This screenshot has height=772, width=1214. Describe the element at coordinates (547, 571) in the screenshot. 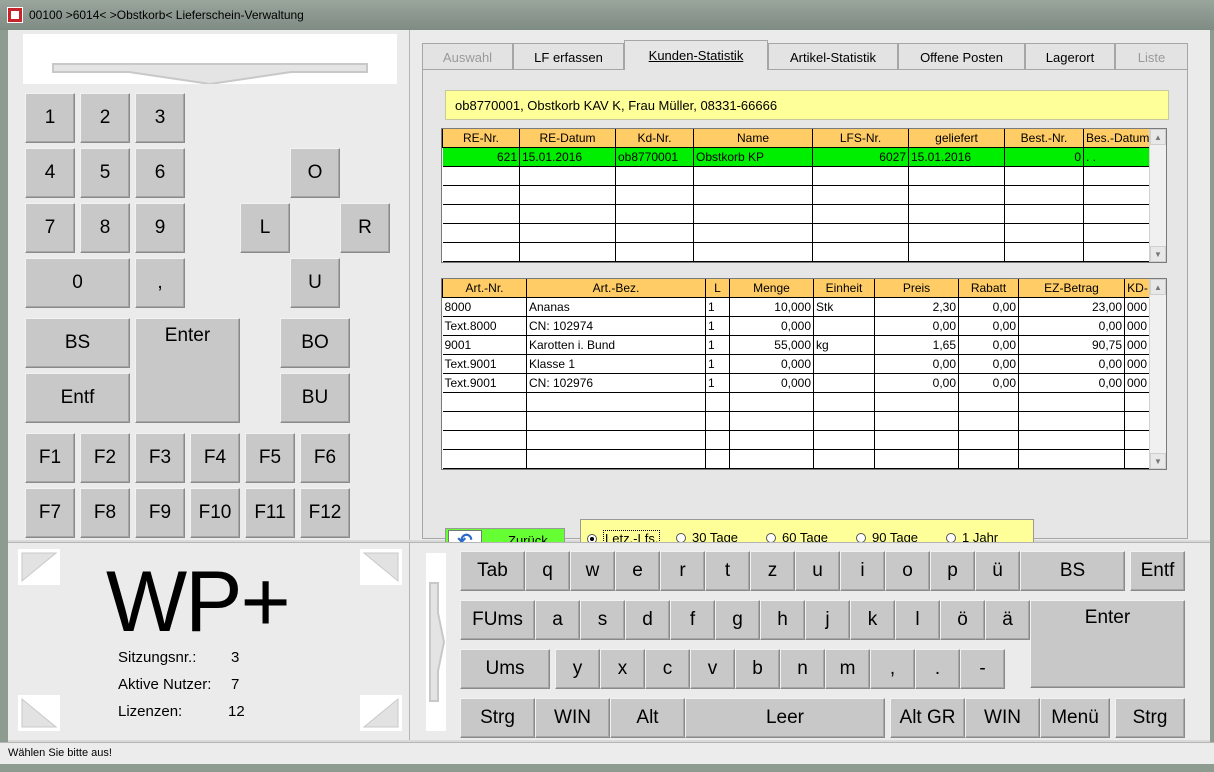

I see `key-q: q` at that location.